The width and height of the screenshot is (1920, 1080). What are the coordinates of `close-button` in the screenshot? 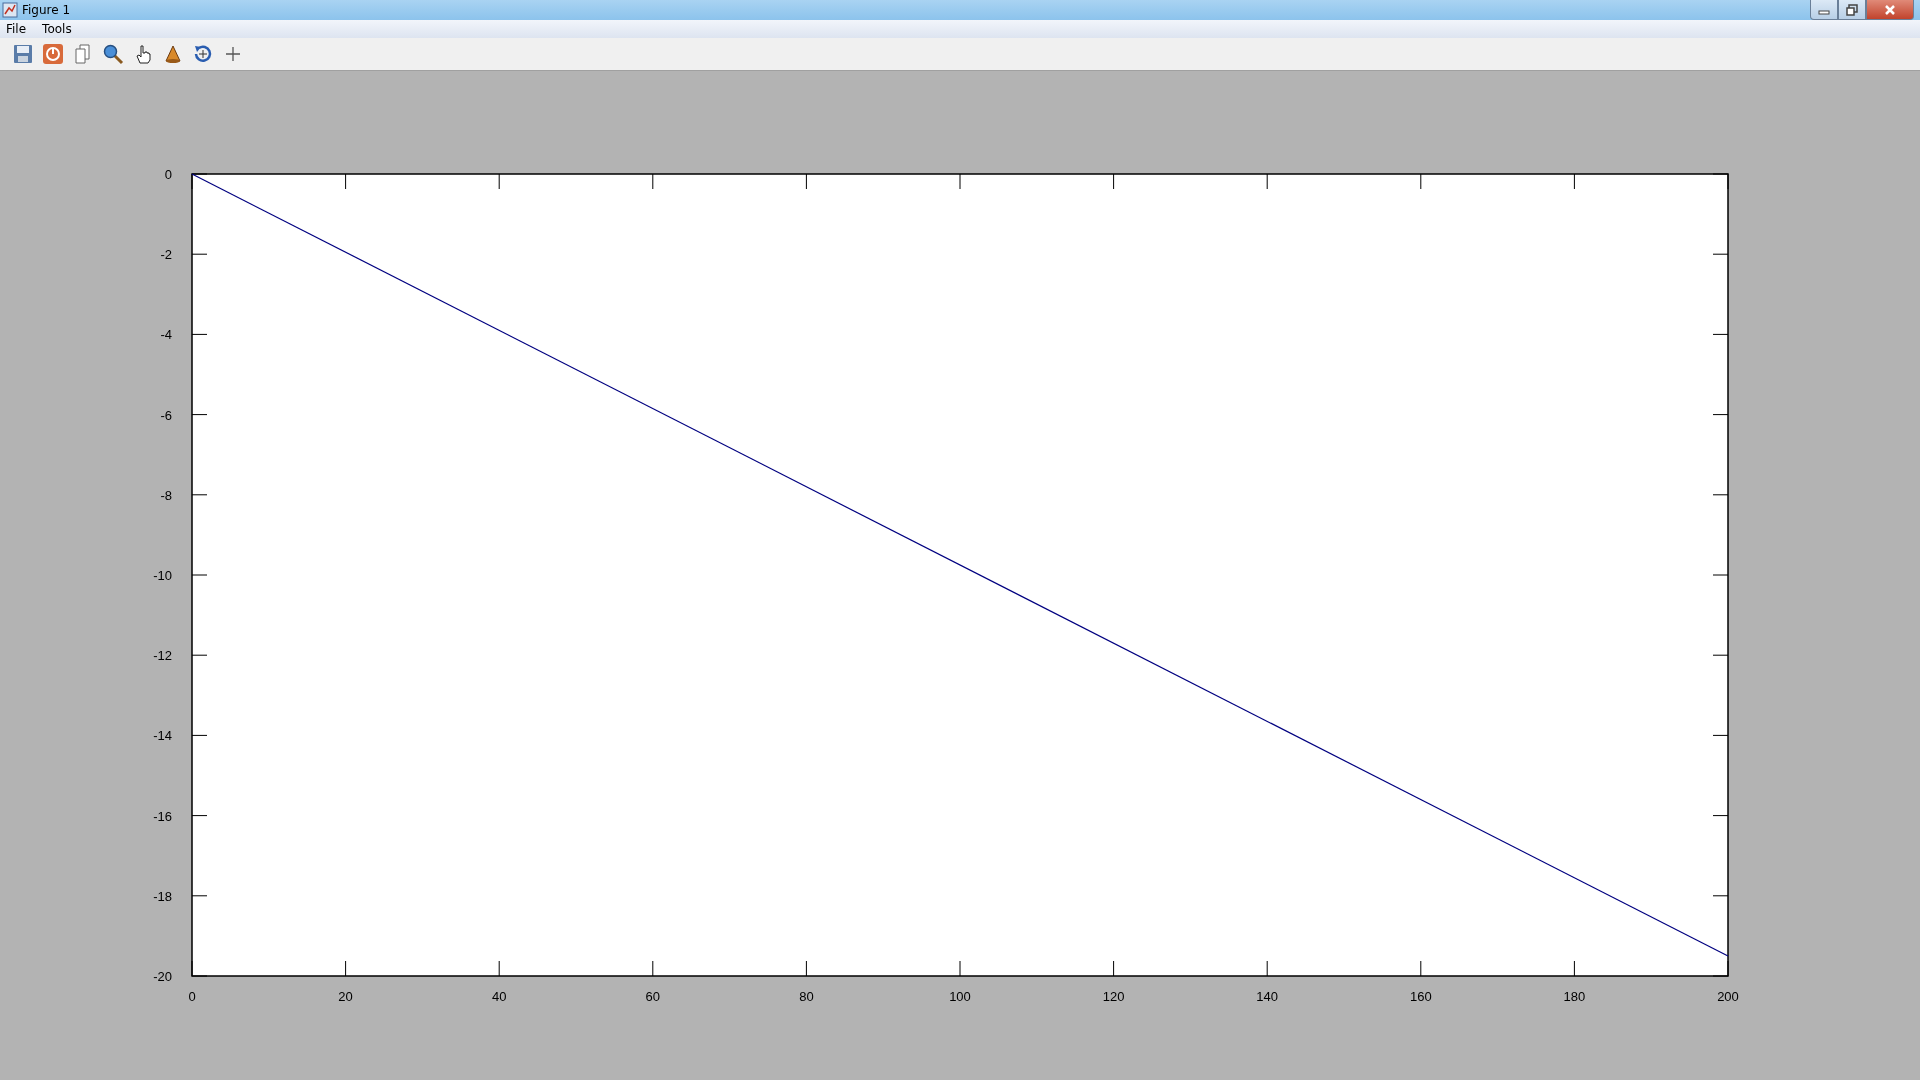 It's located at (1890, 10).